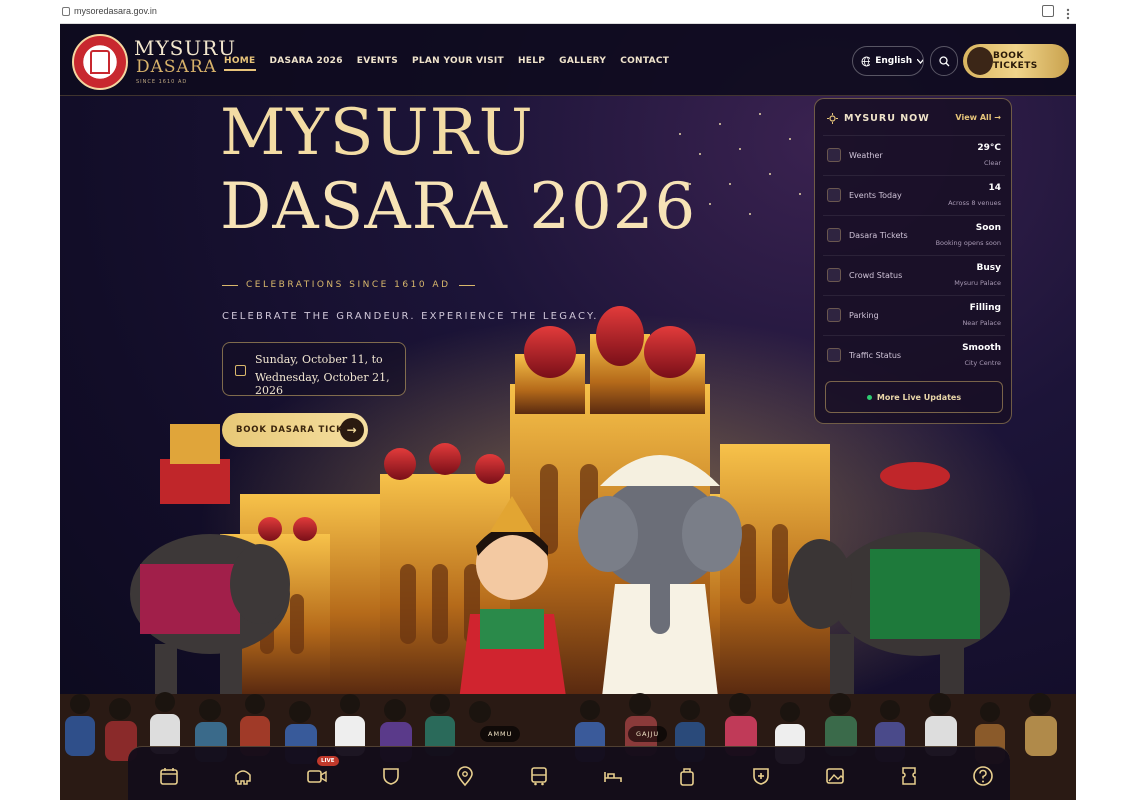 This screenshot has height=800, width=1136. I want to click on video-icon, so click(317, 776).